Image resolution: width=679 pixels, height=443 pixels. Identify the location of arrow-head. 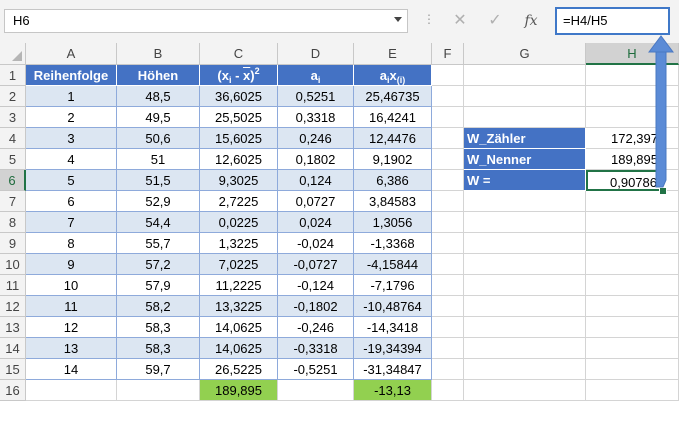
(661, 44).